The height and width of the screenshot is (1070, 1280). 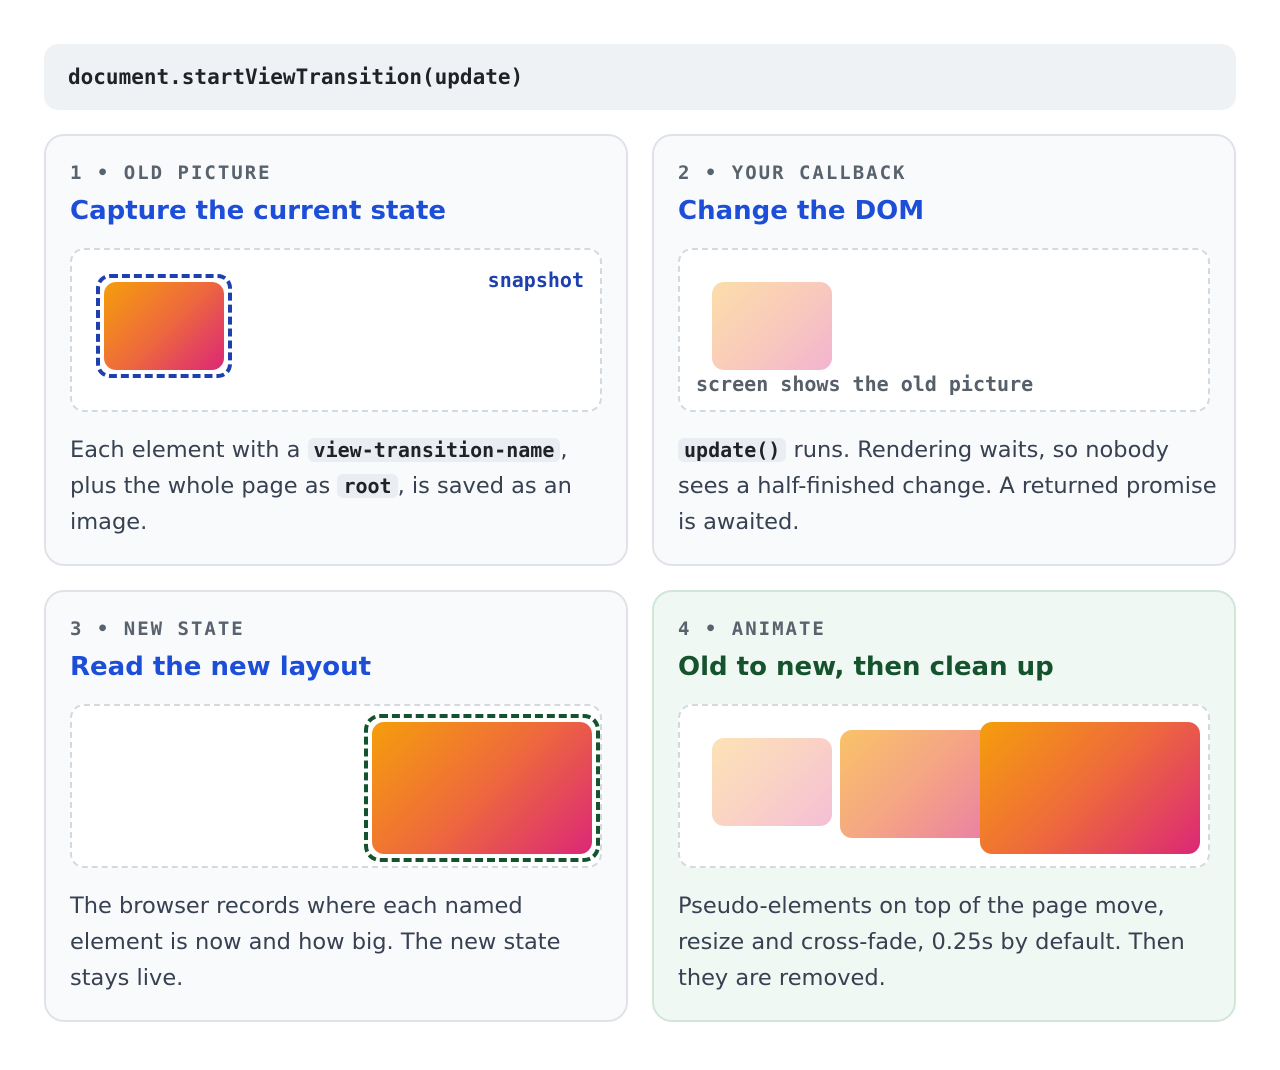 I want to click on card-title: Change the DOM, so click(x=801, y=211).